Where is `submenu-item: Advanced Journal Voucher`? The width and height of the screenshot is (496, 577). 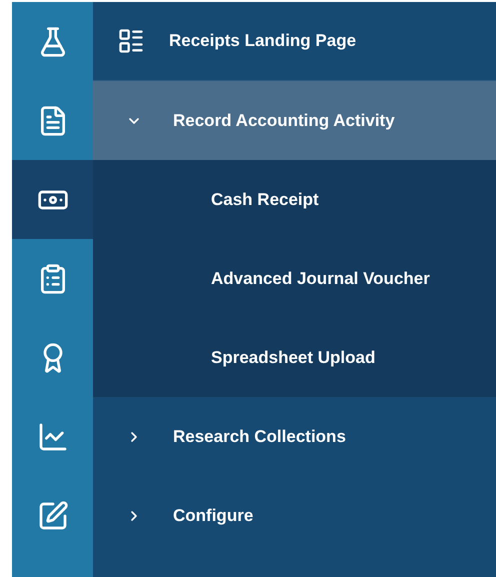
submenu-item: Advanced Journal Voucher is located at coordinates (294, 278).